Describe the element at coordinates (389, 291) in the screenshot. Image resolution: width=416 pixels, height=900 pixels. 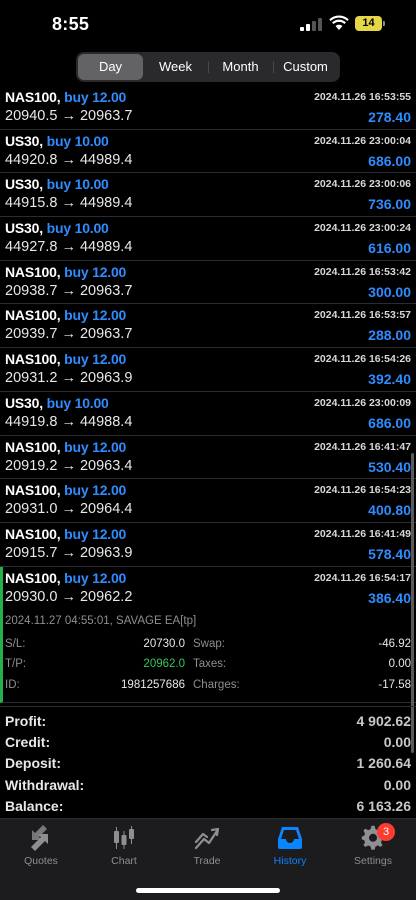
I see `trade-profit: 300.00` at that location.